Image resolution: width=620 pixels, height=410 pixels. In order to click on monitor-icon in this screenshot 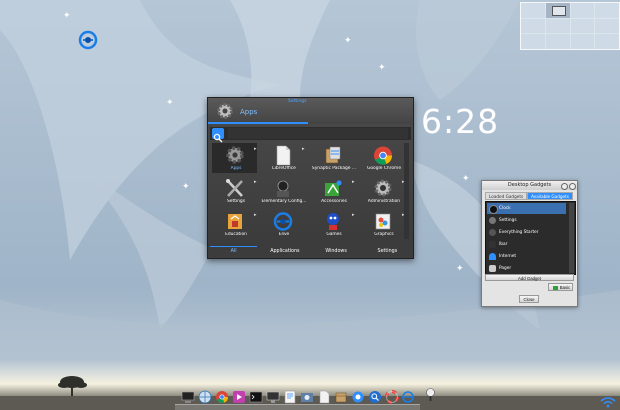, I will do `click(273, 397)`.